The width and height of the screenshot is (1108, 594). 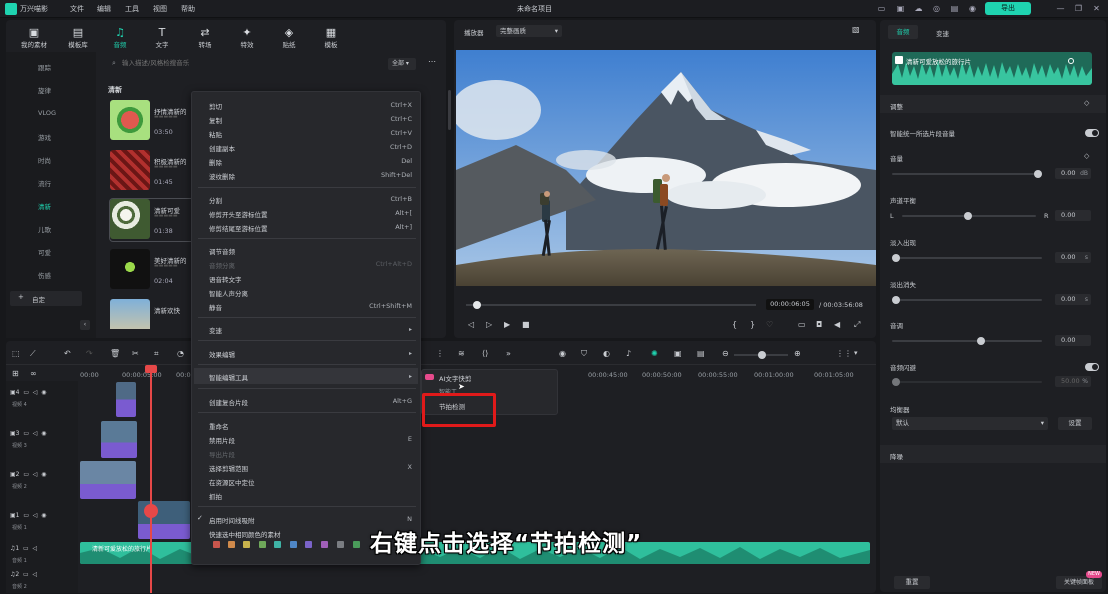 I want to click on category-item-custom: + 自定, so click(x=46, y=298).